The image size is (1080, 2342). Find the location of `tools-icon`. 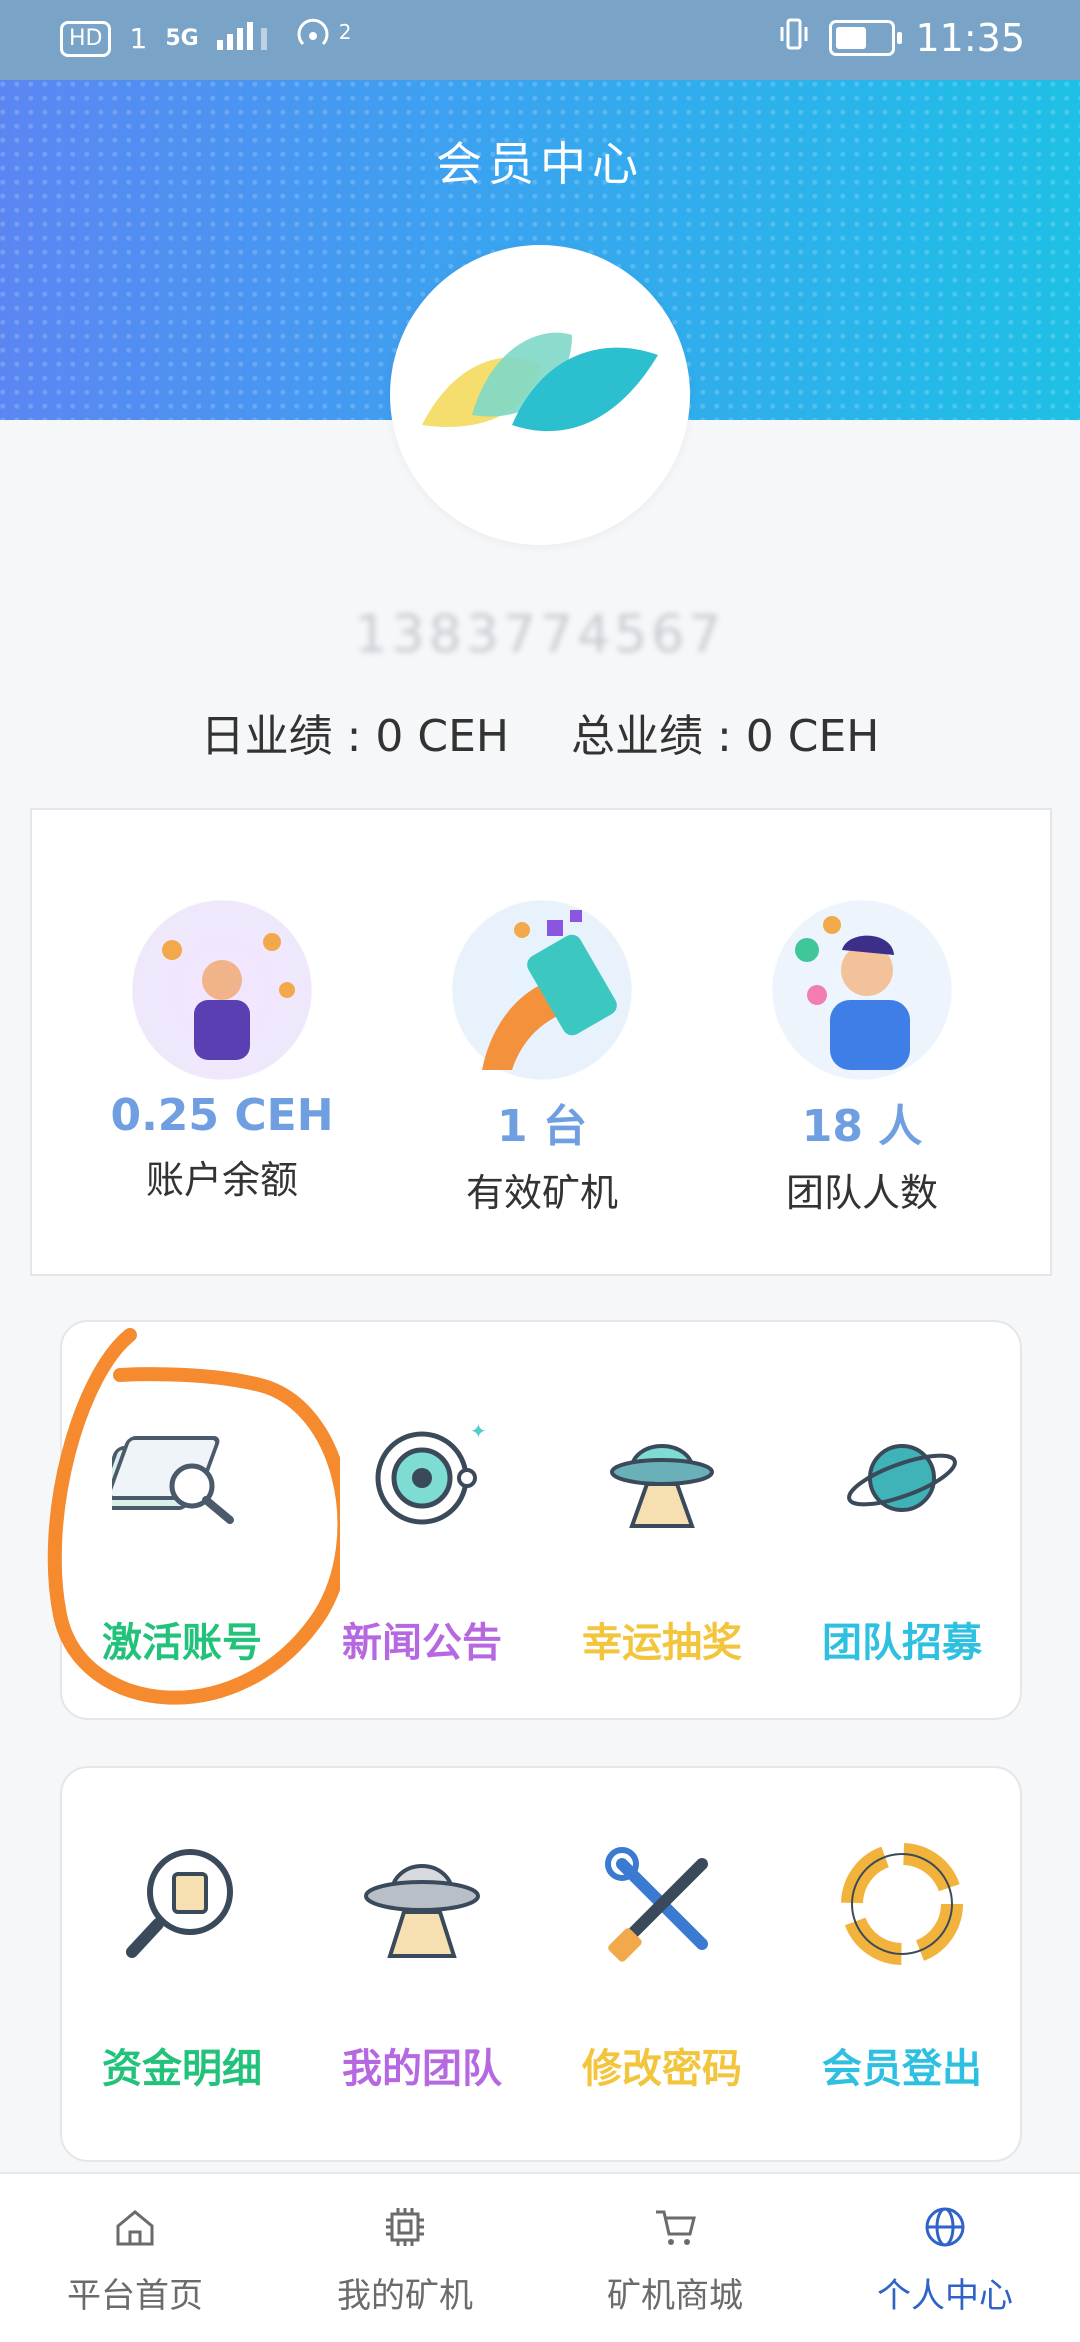

tools-icon is located at coordinates (662, 1904).